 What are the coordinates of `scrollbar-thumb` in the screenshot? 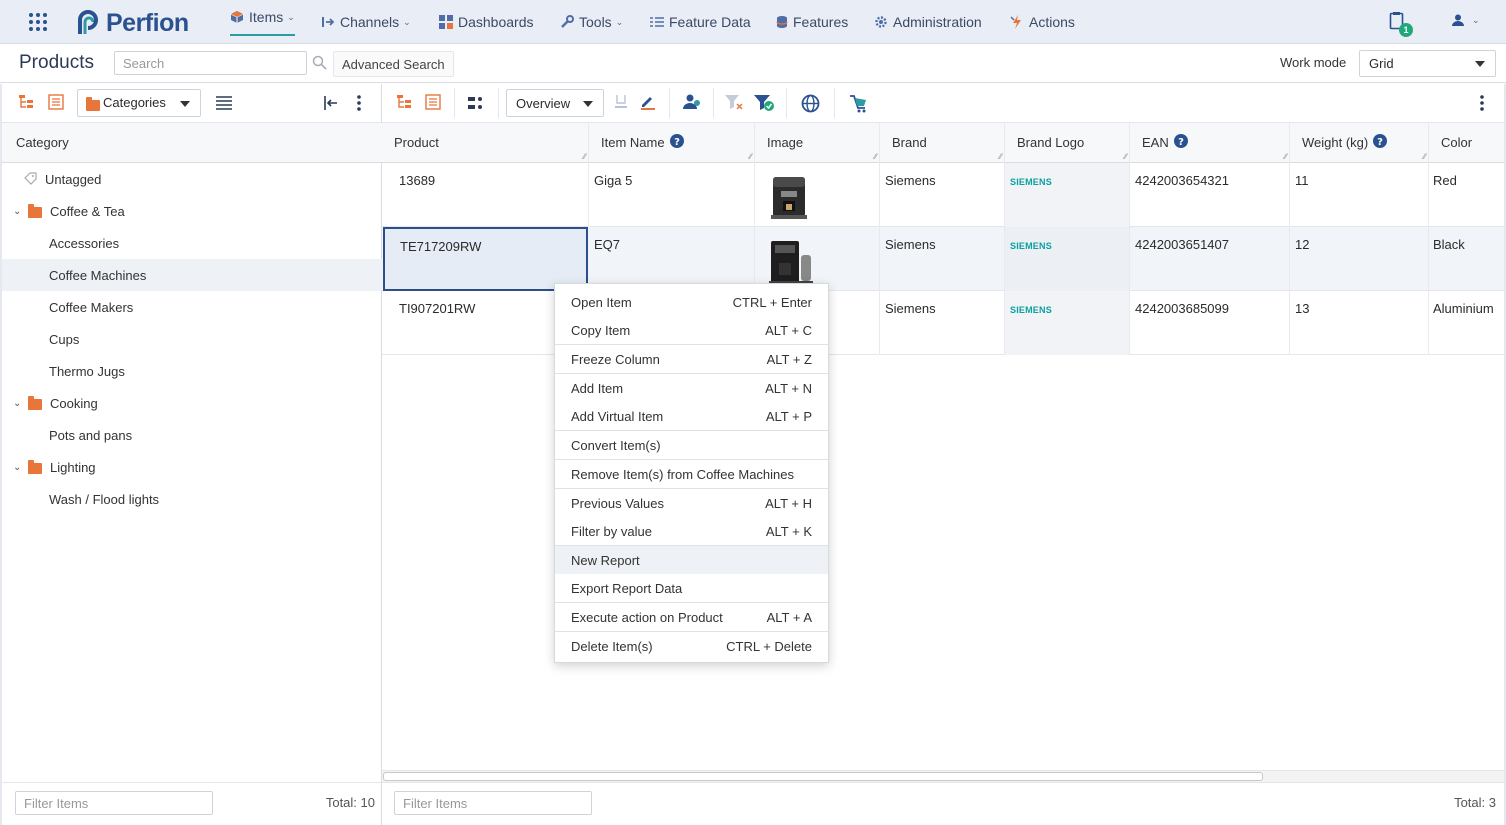 It's located at (823, 776).